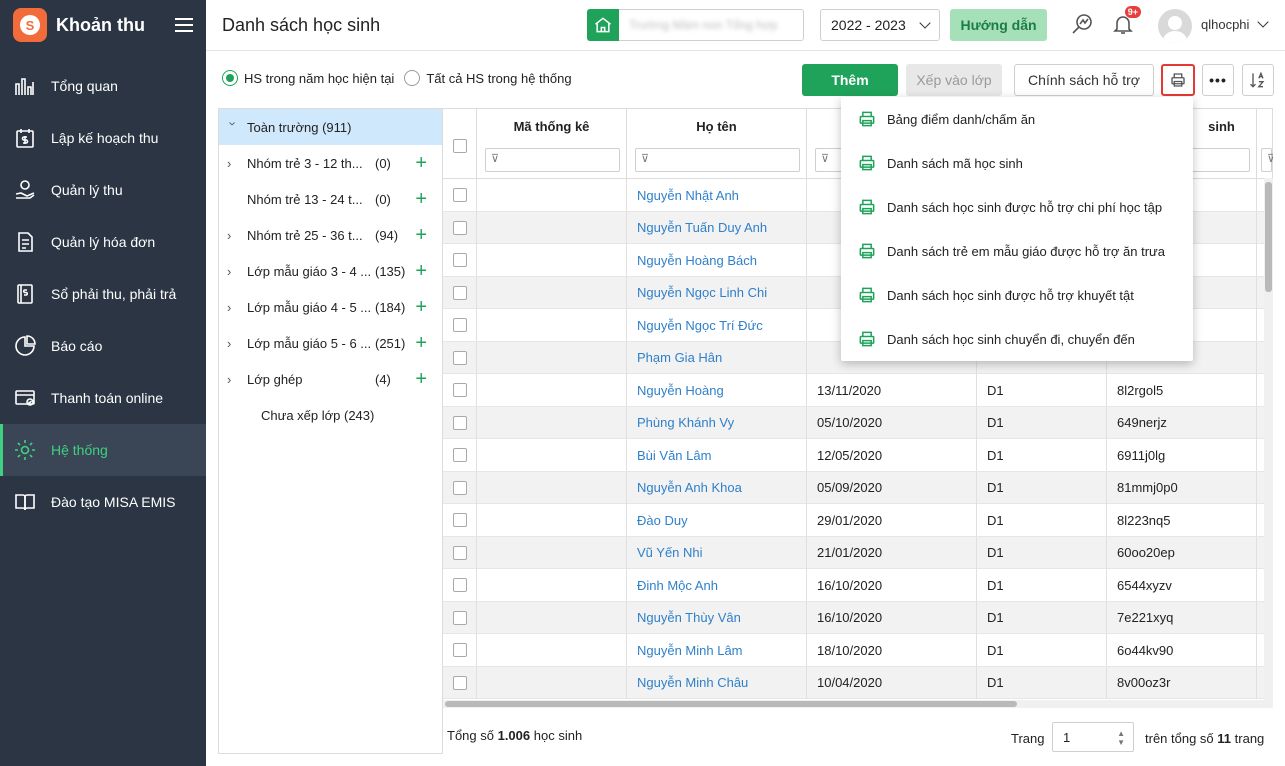 The width and height of the screenshot is (1285, 766). What do you see at coordinates (330, 127) in the screenshot?
I see `tree-root-whole-school: › Toàn trường (911)` at bounding box center [330, 127].